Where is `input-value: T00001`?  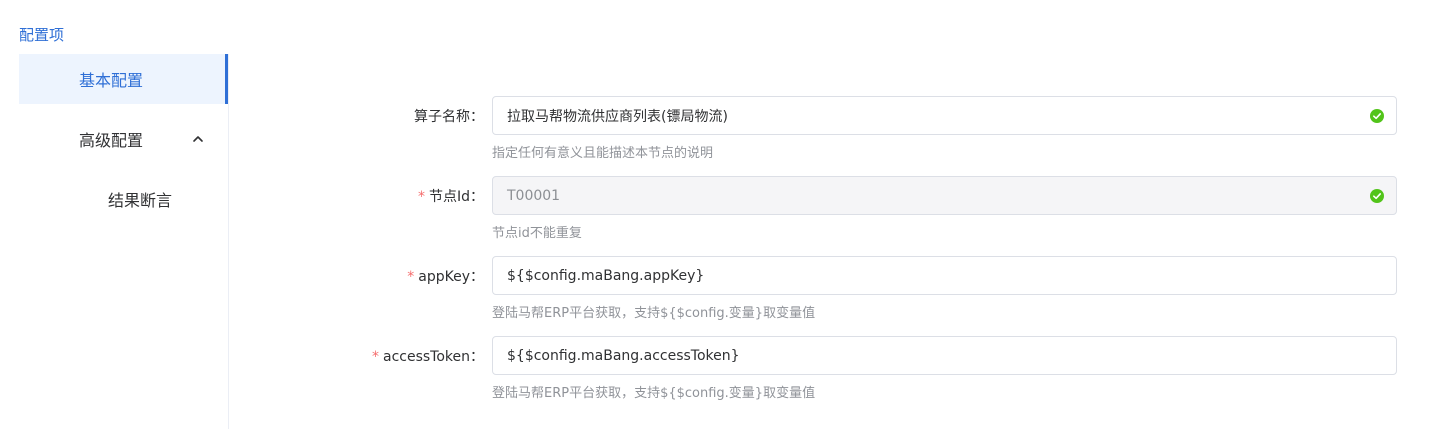
input-value: T00001 is located at coordinates (534, 195).